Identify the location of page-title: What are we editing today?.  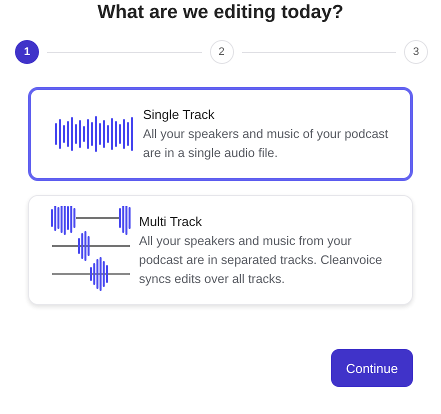
(220, 13).